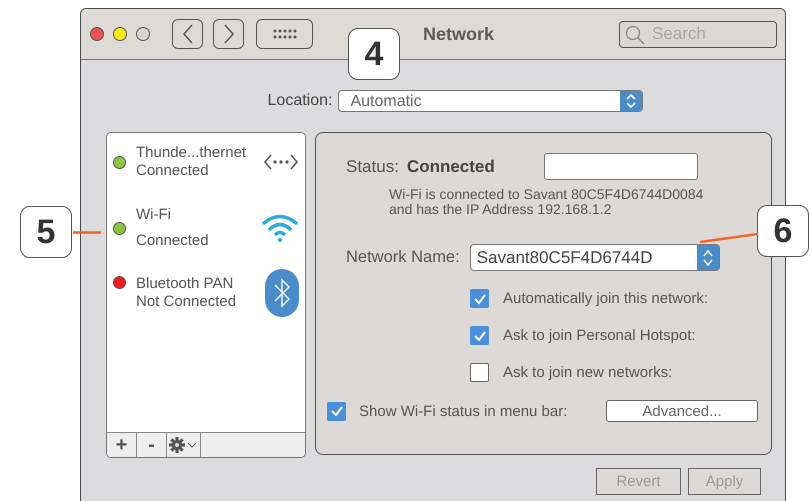  What do you see at coordinates (187, 302) in the screenshot?
I see `service-status: Not Connected` at bounding box center [187, 302].